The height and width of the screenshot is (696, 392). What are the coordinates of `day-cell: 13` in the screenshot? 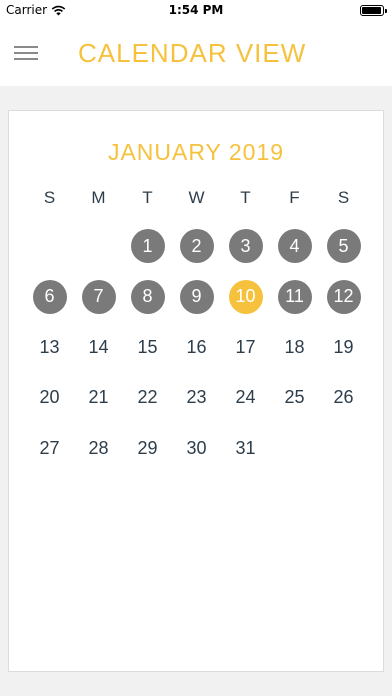 It's located at (49, 347).